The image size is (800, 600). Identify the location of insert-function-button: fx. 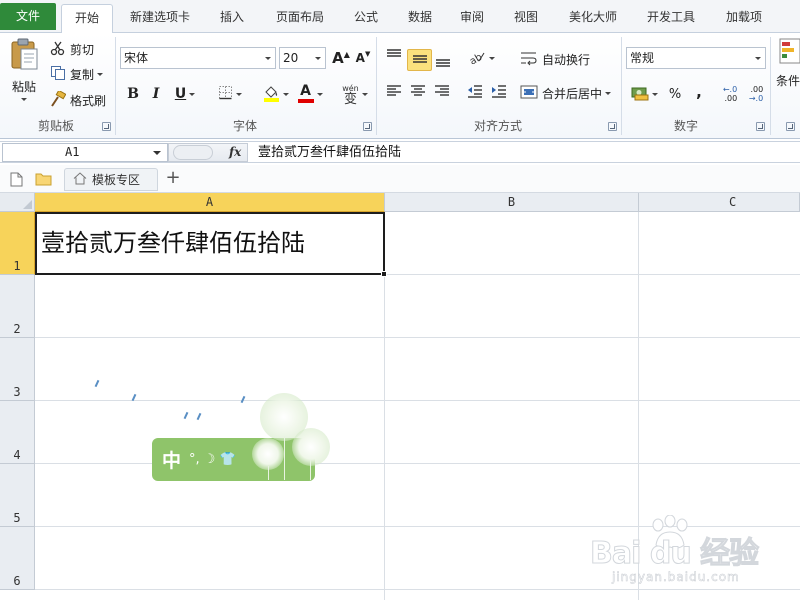
(235, 152).